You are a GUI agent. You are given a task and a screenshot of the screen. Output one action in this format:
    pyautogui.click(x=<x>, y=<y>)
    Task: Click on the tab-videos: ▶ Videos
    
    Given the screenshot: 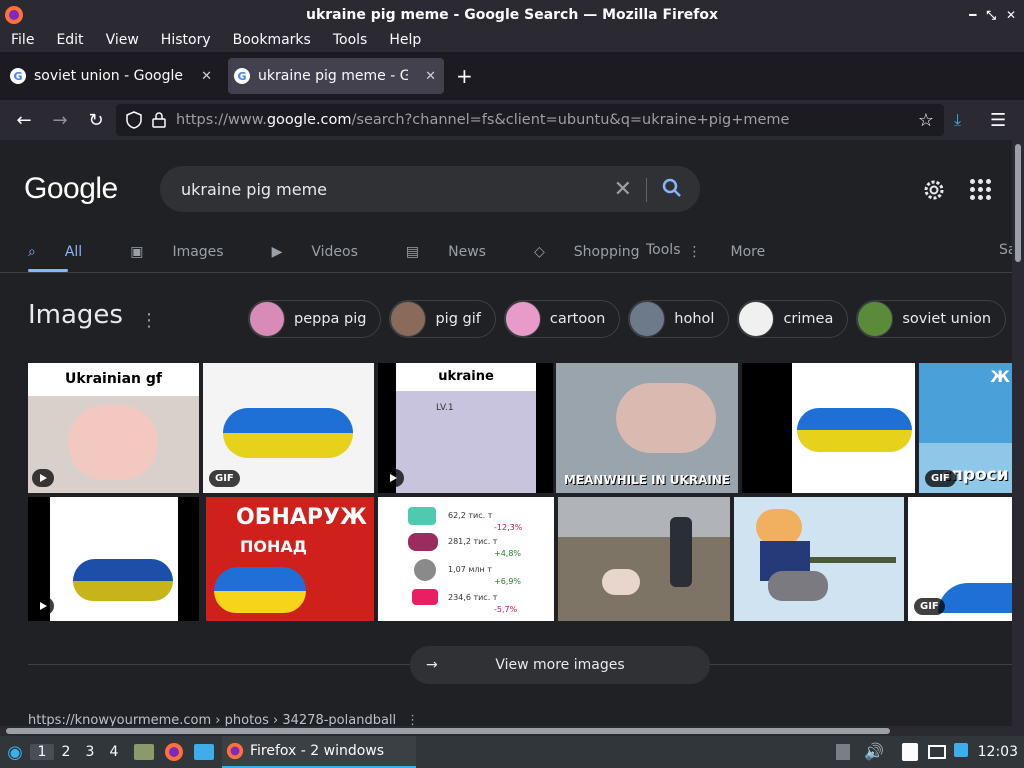 What is the action you would take?
    pyautogui.click(x=327, y=252)
    